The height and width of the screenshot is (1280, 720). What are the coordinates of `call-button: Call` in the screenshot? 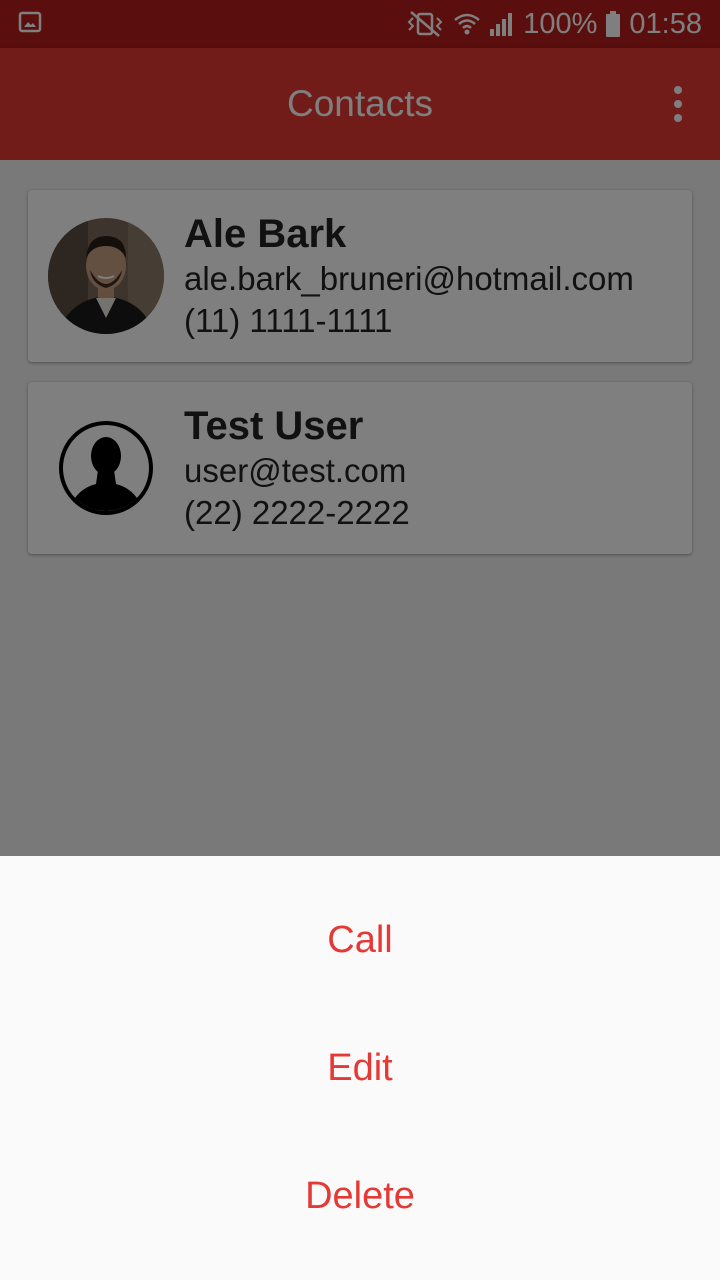 It's located at (360, 940).